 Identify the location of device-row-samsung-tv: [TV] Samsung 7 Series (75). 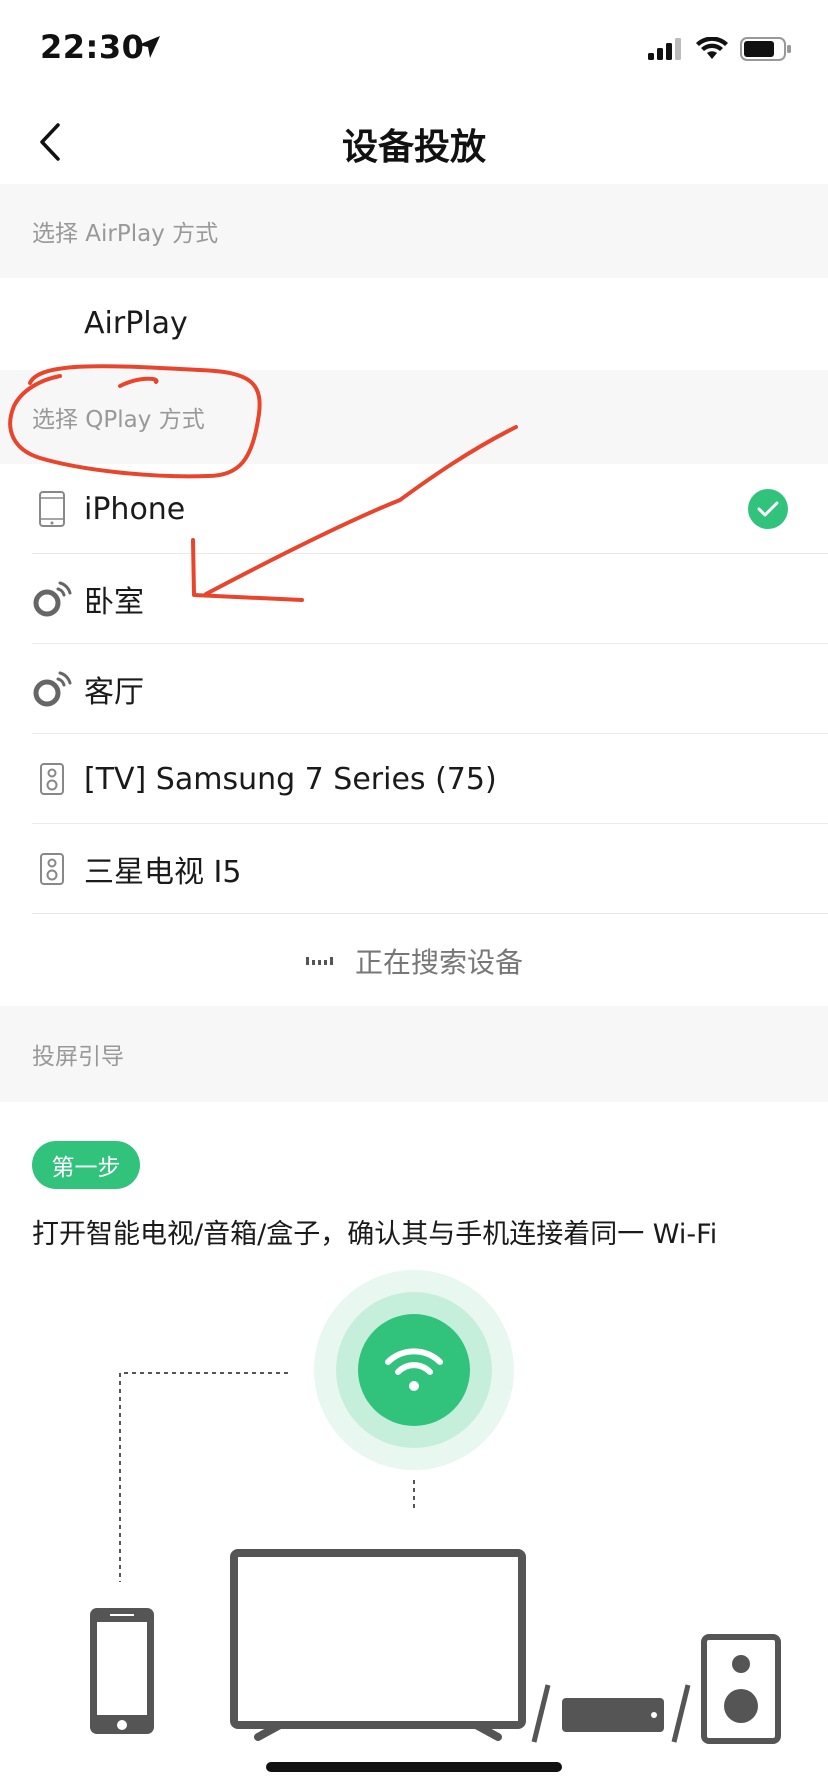
(414, 779).